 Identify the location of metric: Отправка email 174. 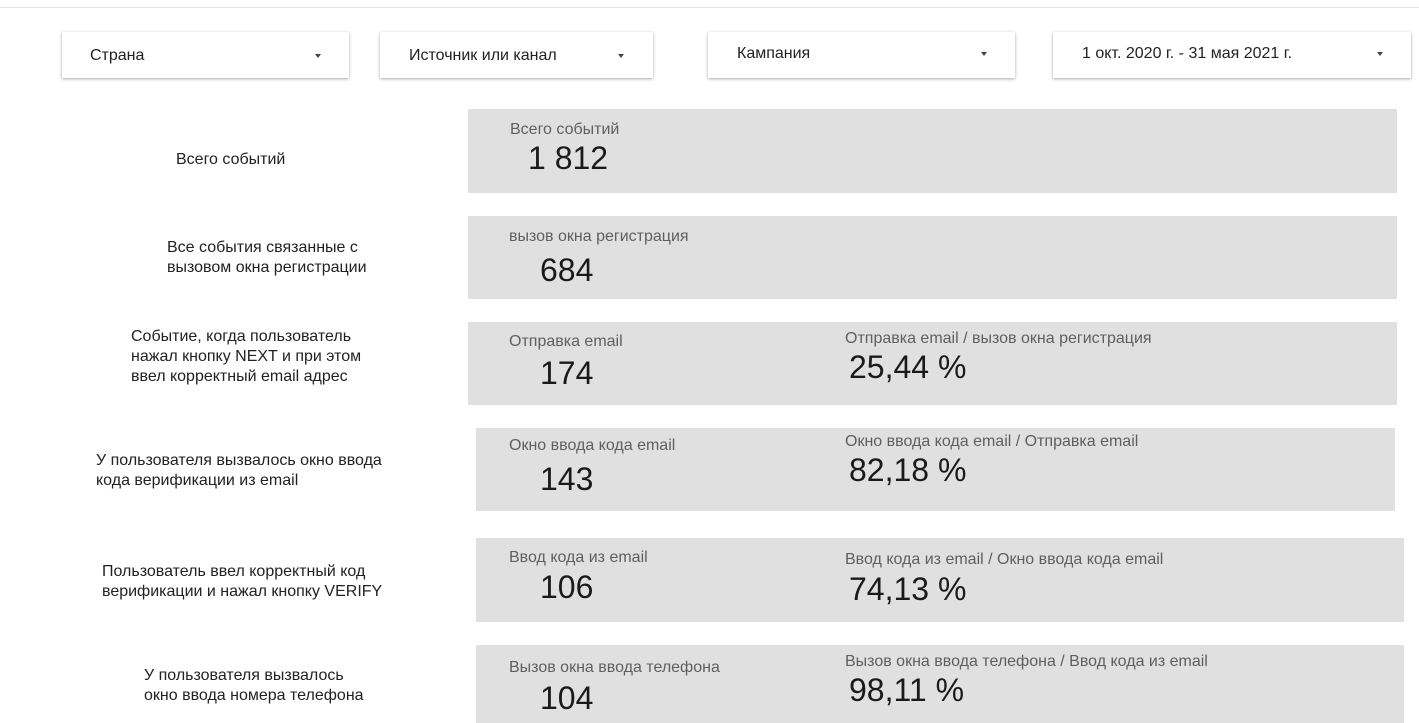
(566, 361).